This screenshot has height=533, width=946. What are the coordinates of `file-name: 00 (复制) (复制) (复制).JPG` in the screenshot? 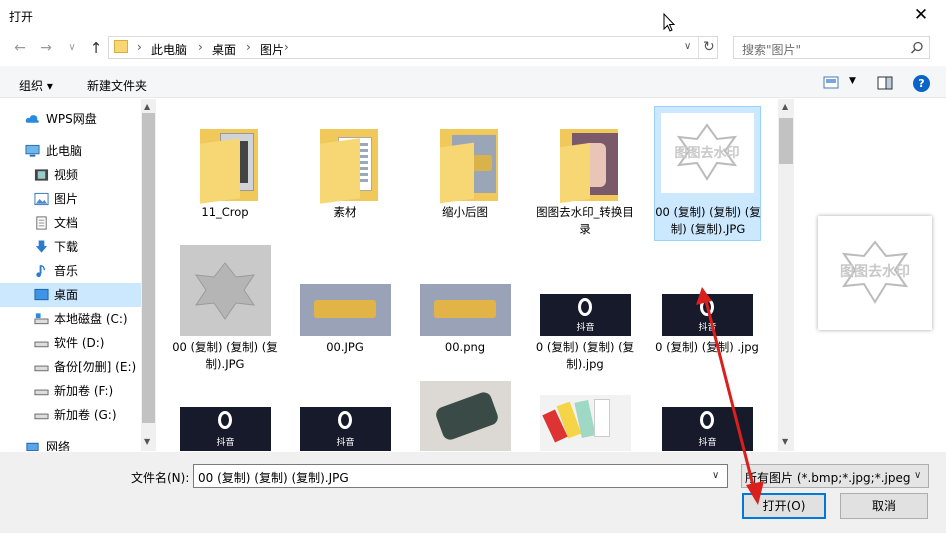 It's located at (225, 355).